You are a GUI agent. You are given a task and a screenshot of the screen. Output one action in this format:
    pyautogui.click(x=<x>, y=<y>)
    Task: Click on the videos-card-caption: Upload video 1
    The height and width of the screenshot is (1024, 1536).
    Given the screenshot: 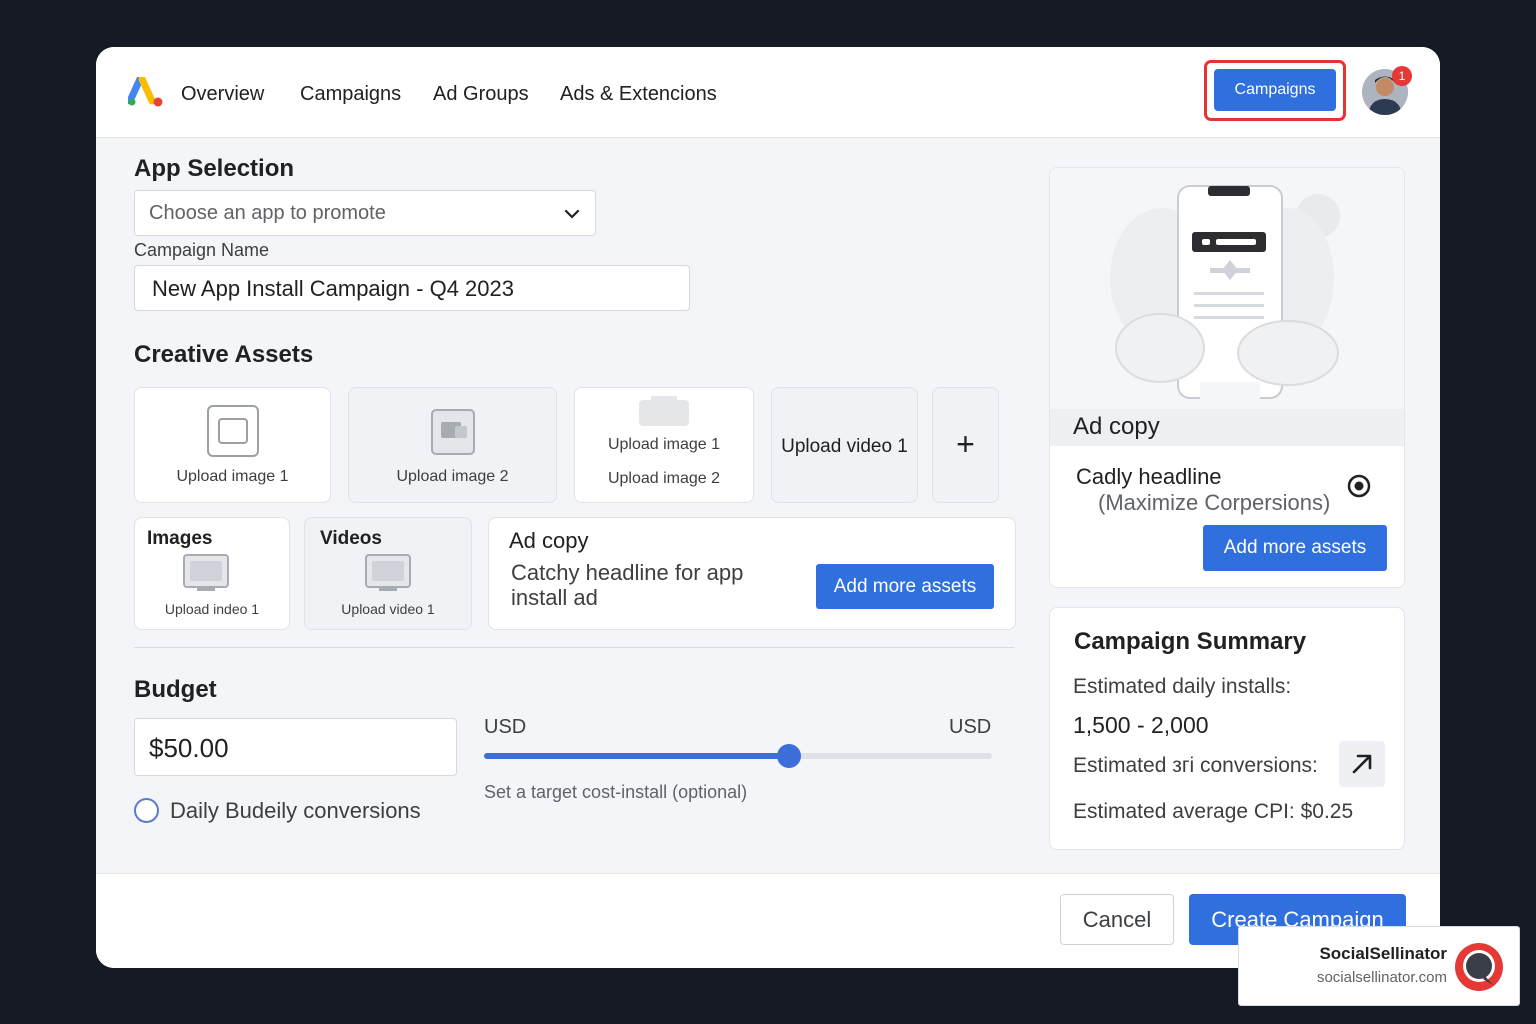 What is the action you would take?
    pyautogui.click(x=388, y=609)
    